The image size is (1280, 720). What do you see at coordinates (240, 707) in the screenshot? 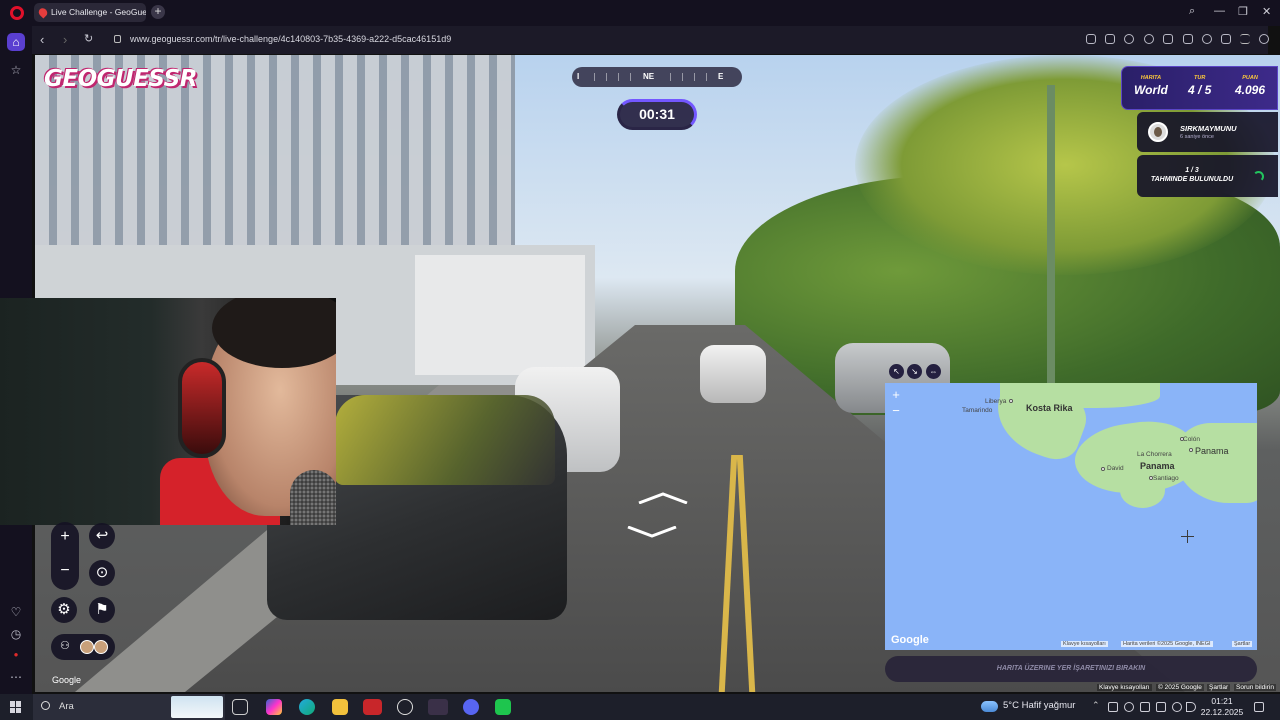
I see `task-view-icon` at bounding box center [240, 707].